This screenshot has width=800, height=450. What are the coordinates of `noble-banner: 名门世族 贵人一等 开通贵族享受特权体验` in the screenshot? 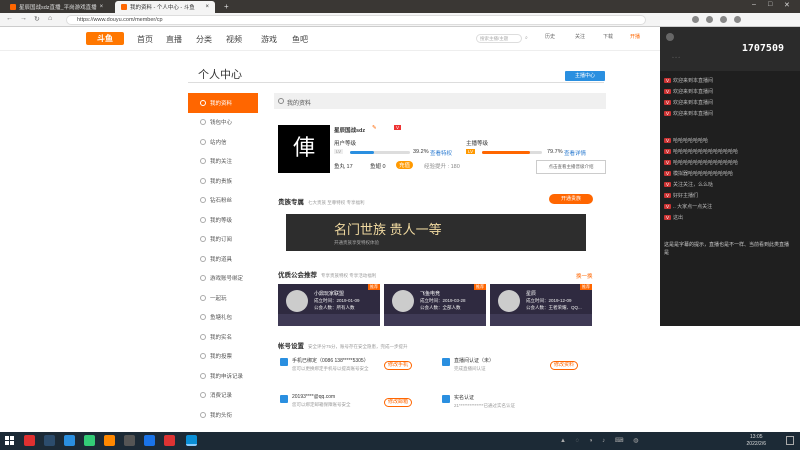 It's located at (436, 232).